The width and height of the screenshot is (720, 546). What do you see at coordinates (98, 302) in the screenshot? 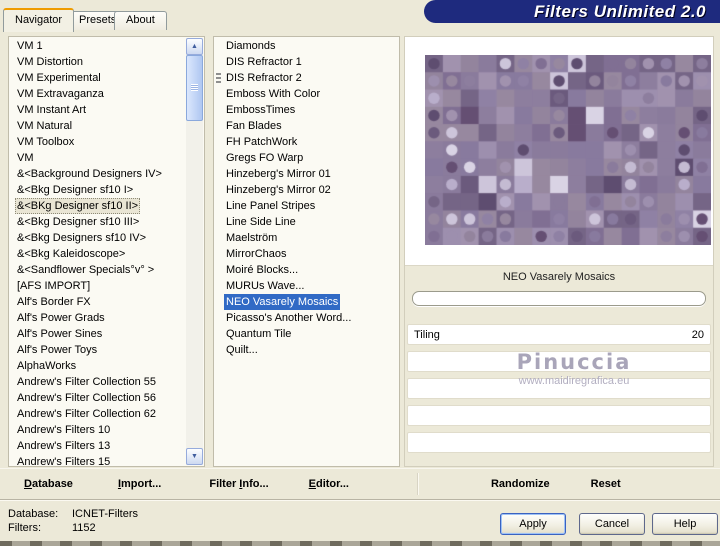
I see `category-list-item: Alf's Border FX` at bounding box center [98, 302].